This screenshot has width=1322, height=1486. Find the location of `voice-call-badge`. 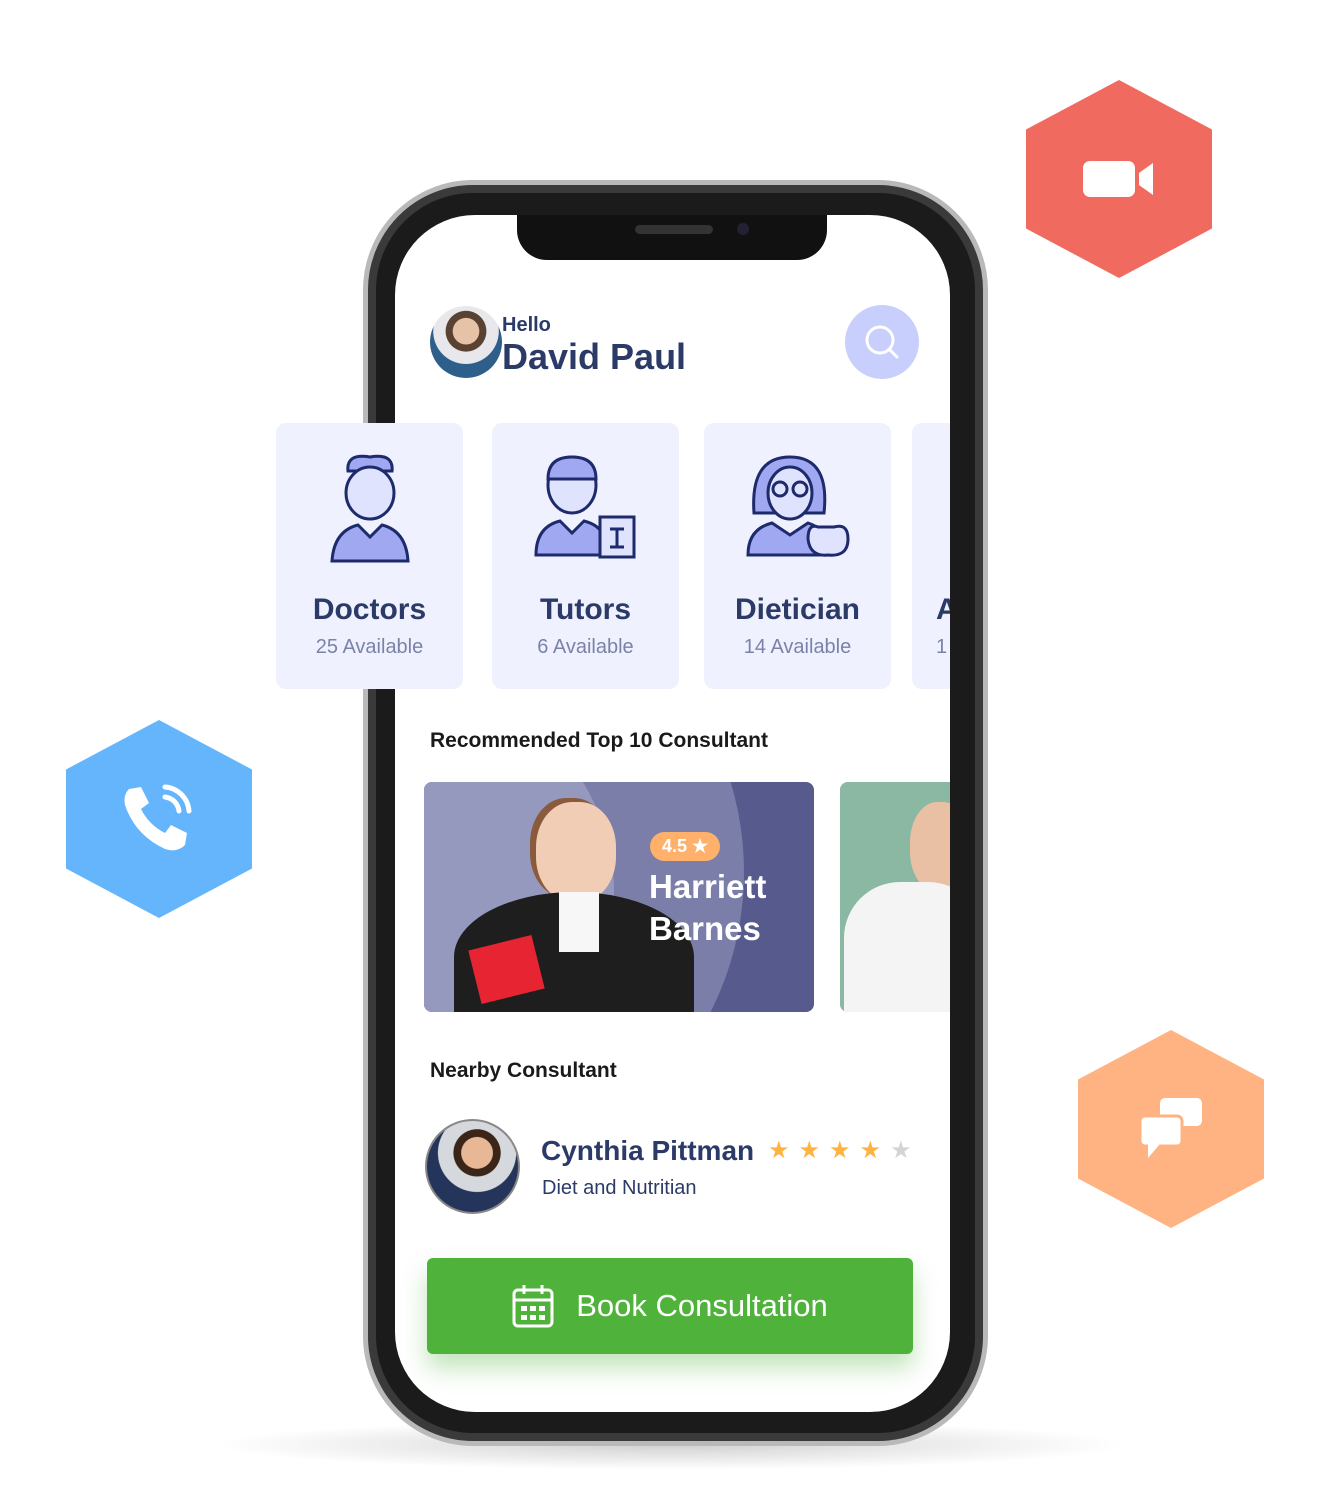

voice-call-badge is located at coordinates (159, 819).